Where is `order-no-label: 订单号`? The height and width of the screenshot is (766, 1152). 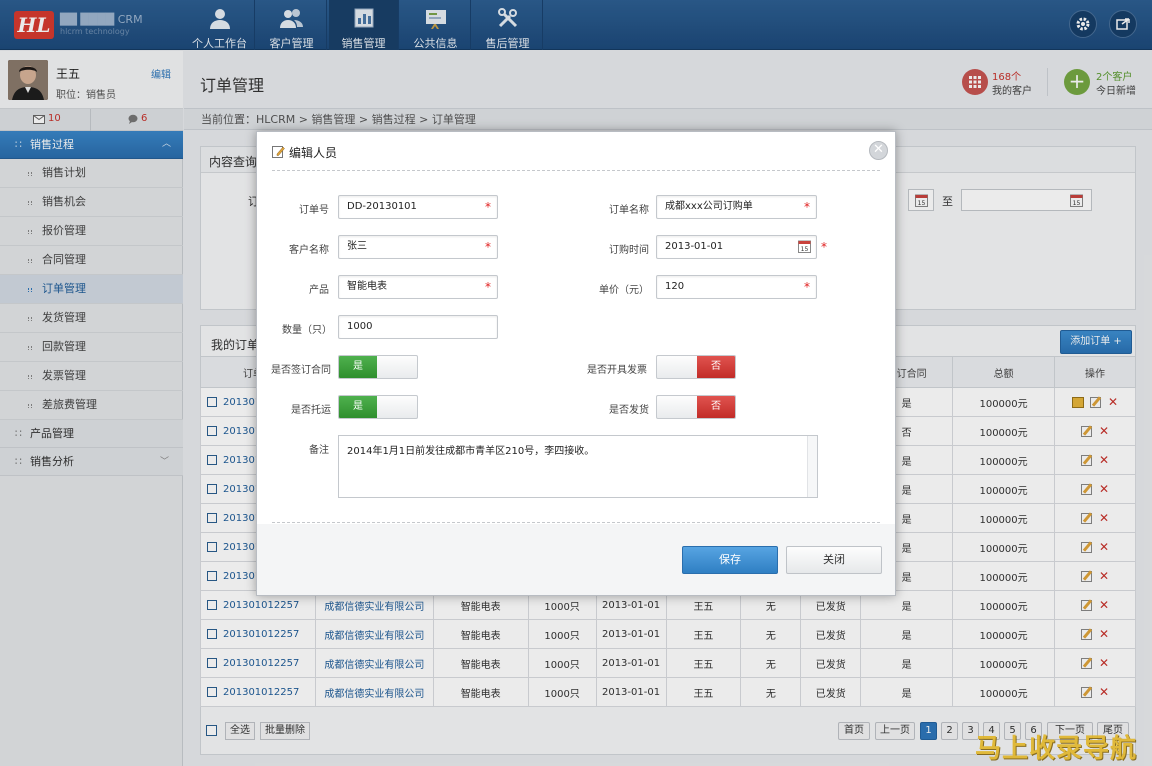
order-no-label: 订单号 is located at coordinates (314, 210).